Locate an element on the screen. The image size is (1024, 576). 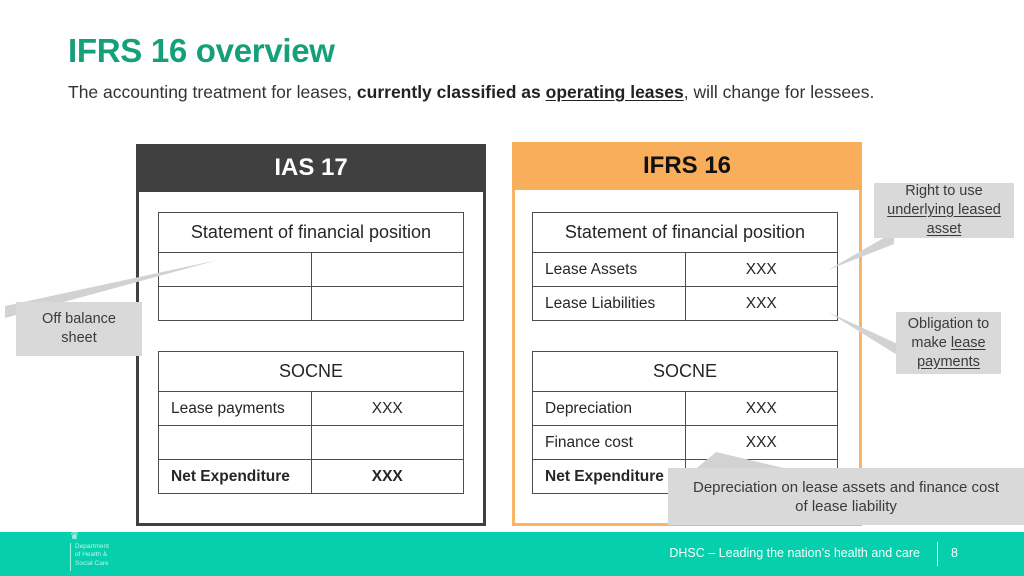
table-row: Lease payments XXX is located at coordinates (311, 408).